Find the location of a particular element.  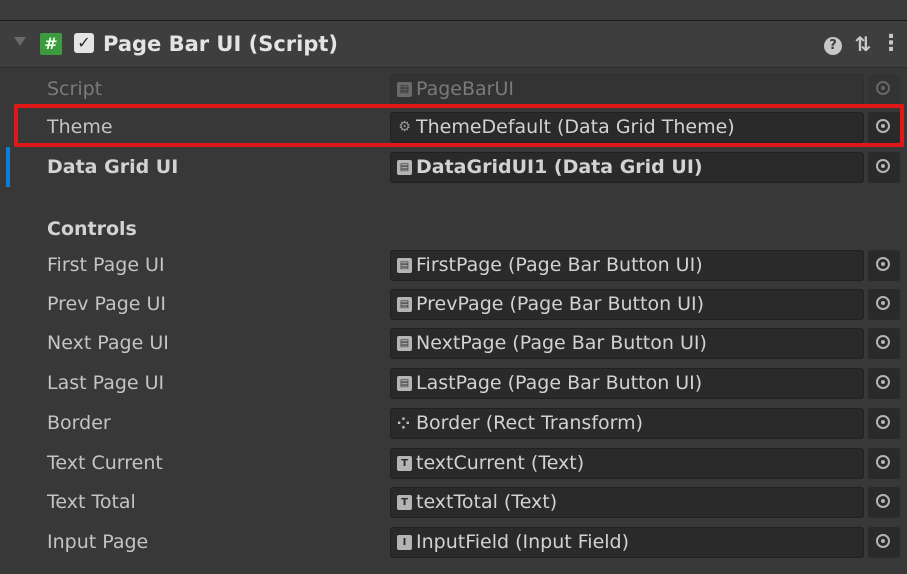

property-label: Data Grid UI is located at coordinates (113, 167).